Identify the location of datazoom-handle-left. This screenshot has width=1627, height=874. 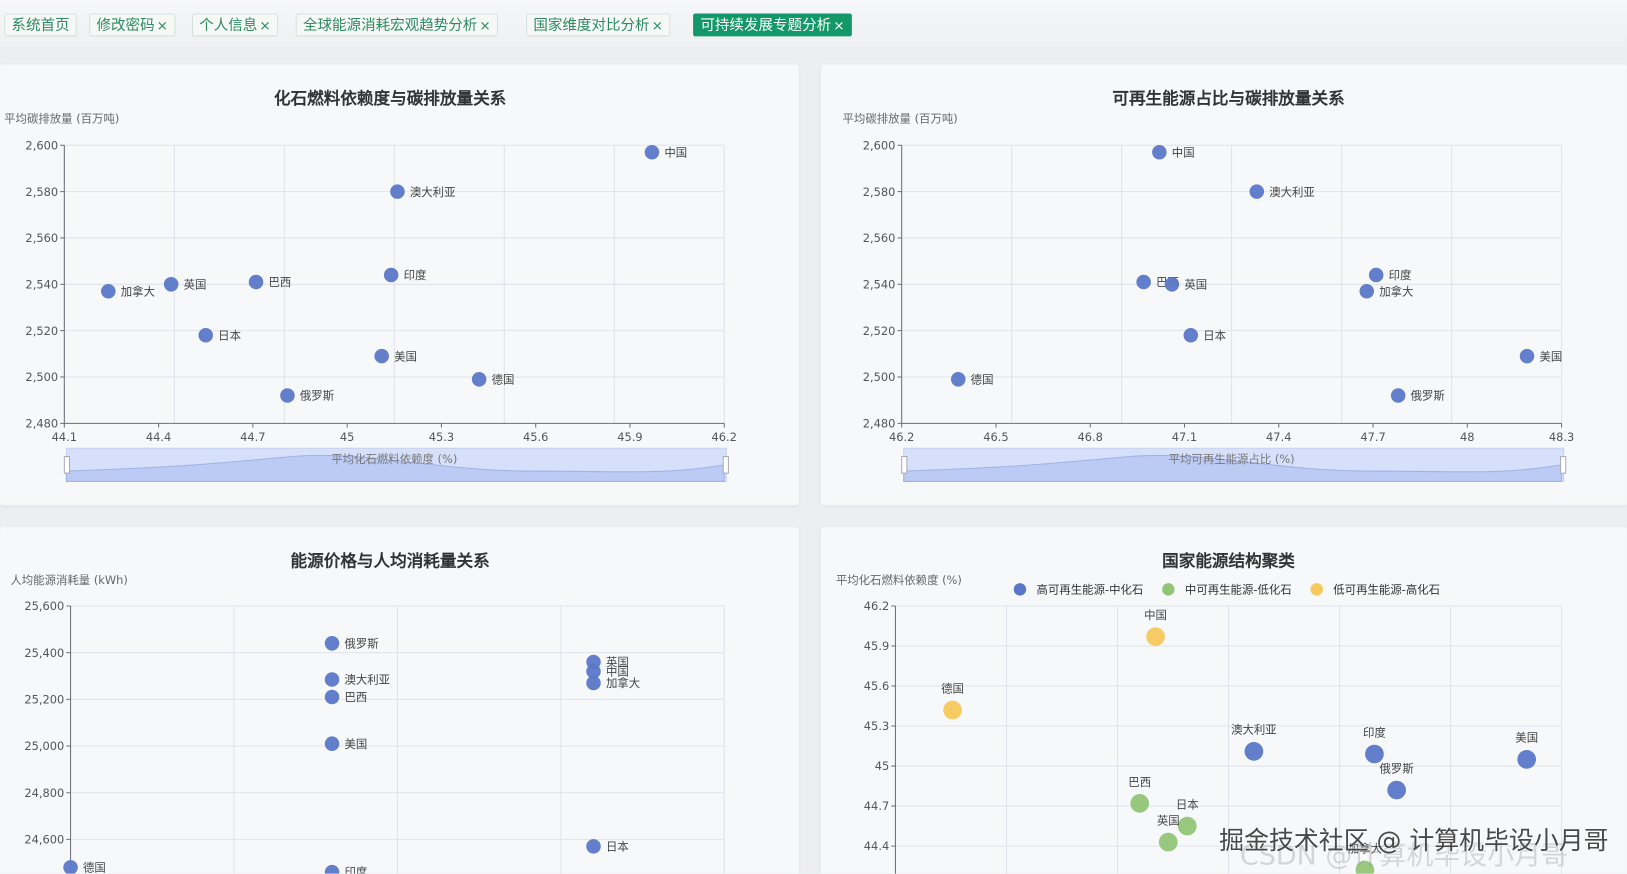
(67, 465).